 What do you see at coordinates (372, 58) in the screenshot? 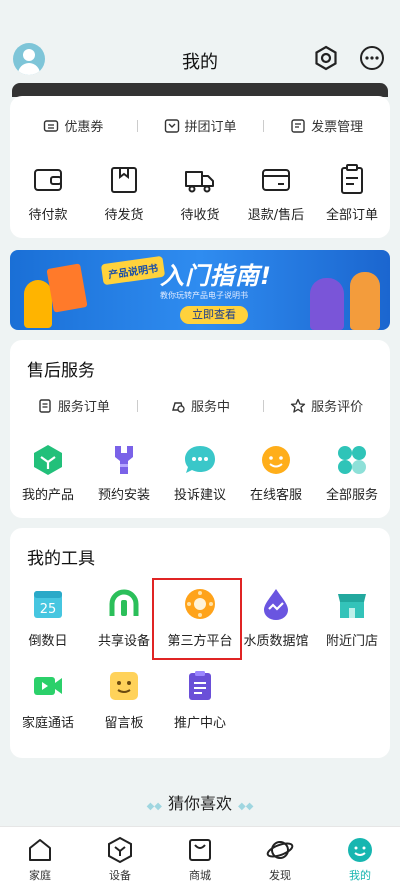
I see `more-icon` at bounding box center [372, 58].